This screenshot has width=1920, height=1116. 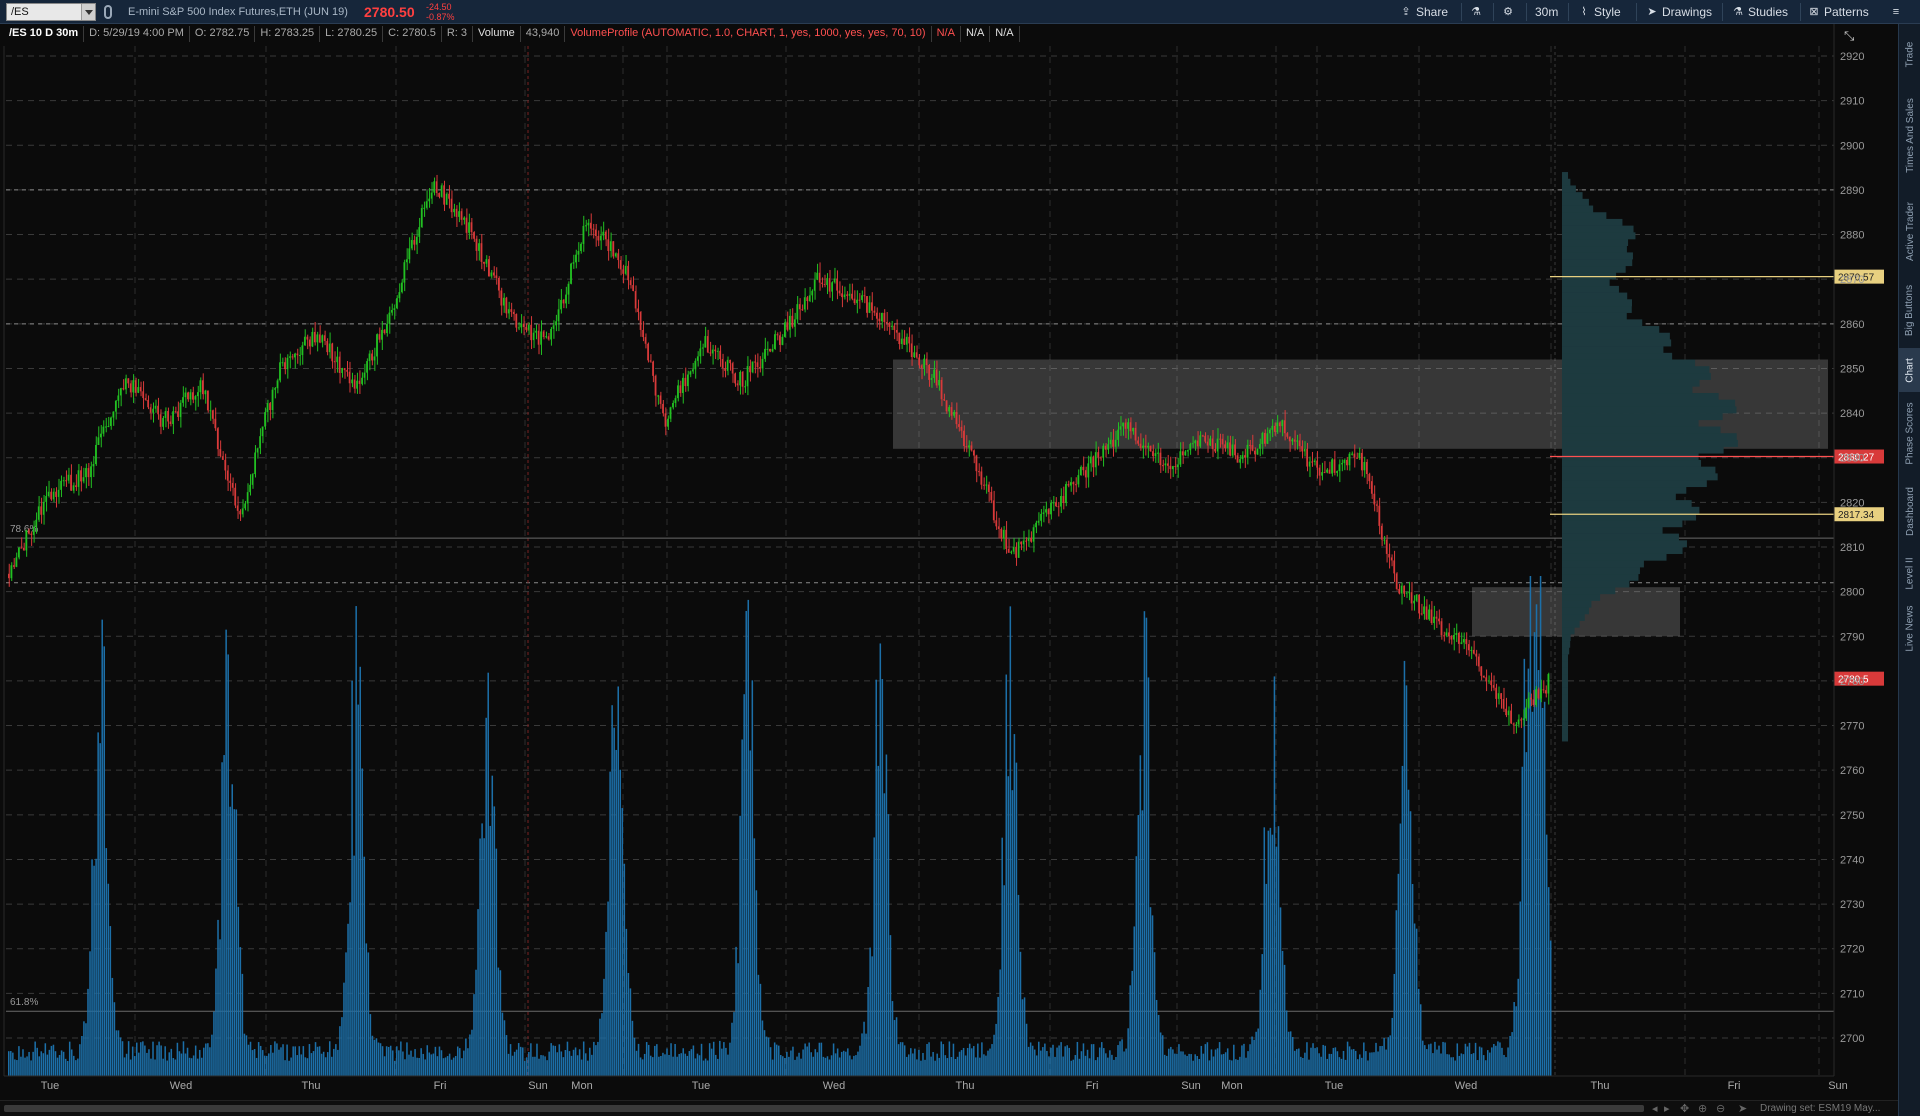 I want to click on style-icon: ⌇, so click(x=1584, y=12).